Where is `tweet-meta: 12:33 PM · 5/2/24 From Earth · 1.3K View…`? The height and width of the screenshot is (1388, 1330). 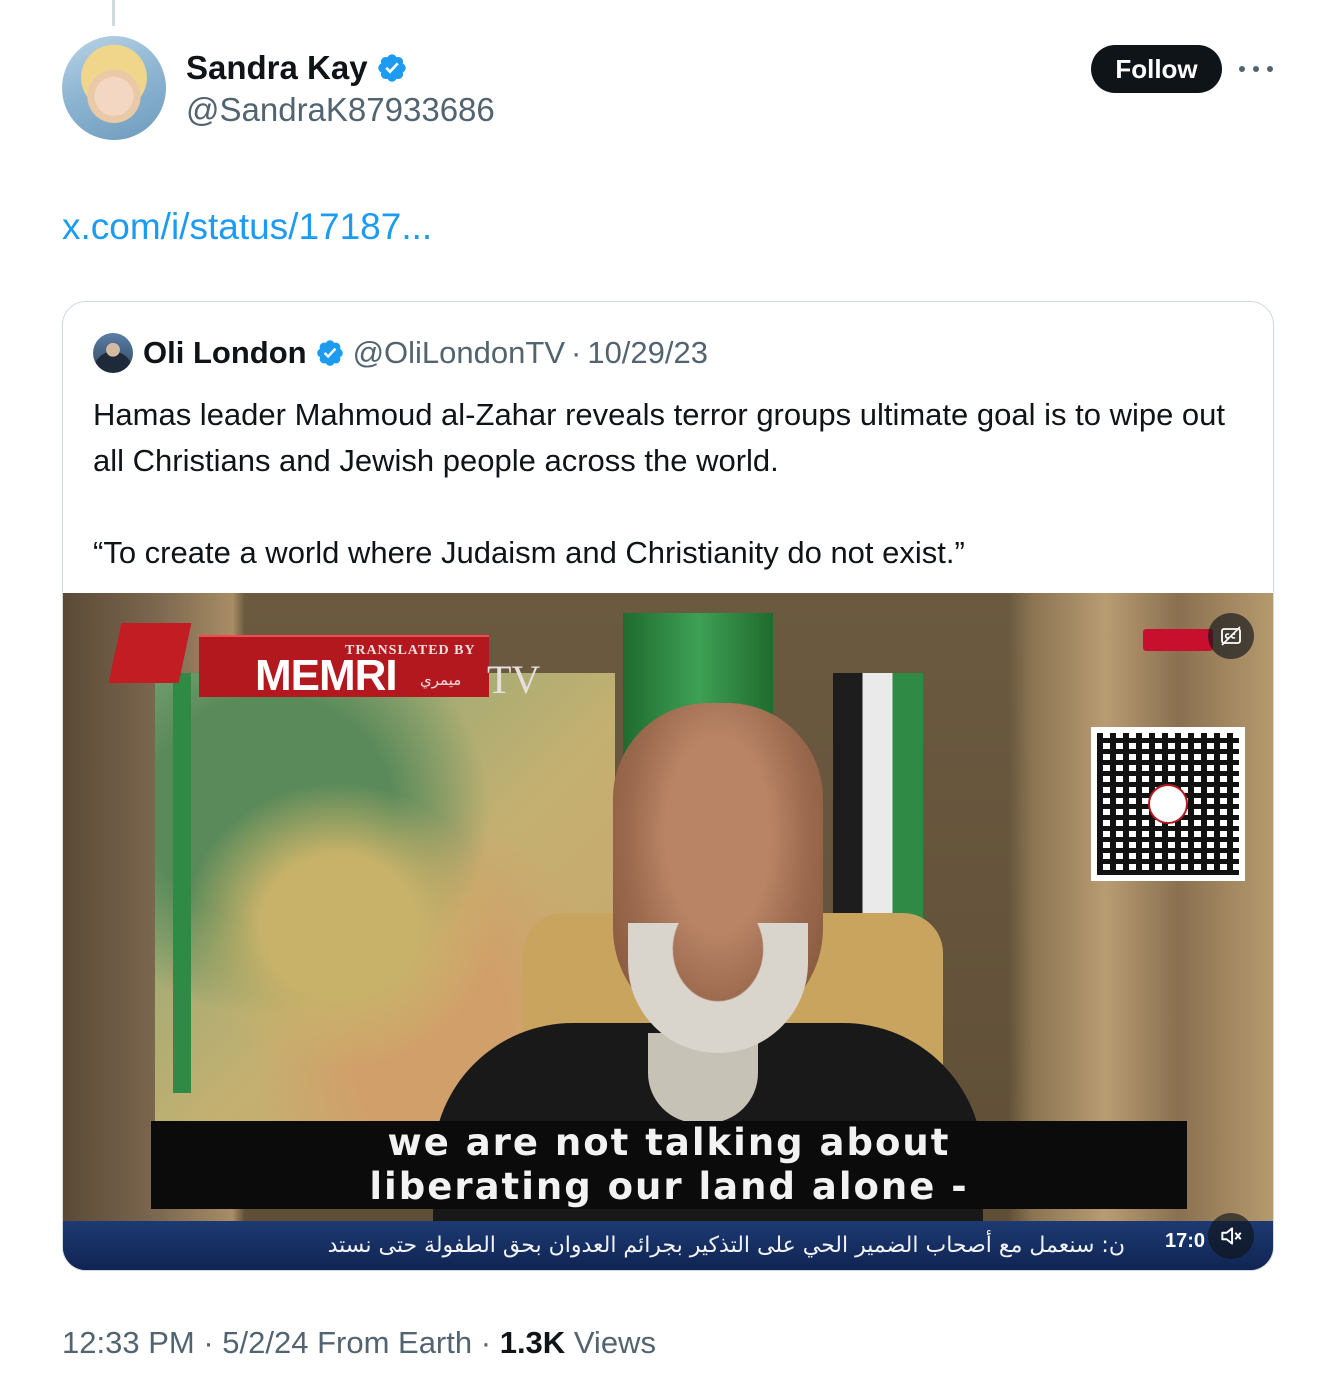
tweet-meta: 12:33 PM · 5/2/24 From Earth · 1.3K View… is located at coordinates (359, 1343).